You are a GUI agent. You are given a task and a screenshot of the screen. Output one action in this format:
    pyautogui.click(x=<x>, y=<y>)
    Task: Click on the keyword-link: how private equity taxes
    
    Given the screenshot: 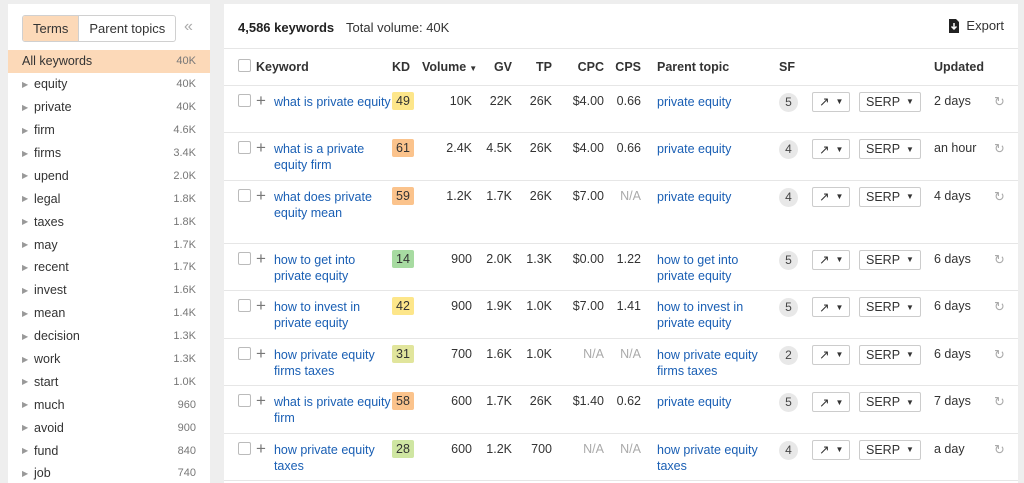 What is the action you would take?
    pyautogui.click(x=333, y=458)
    